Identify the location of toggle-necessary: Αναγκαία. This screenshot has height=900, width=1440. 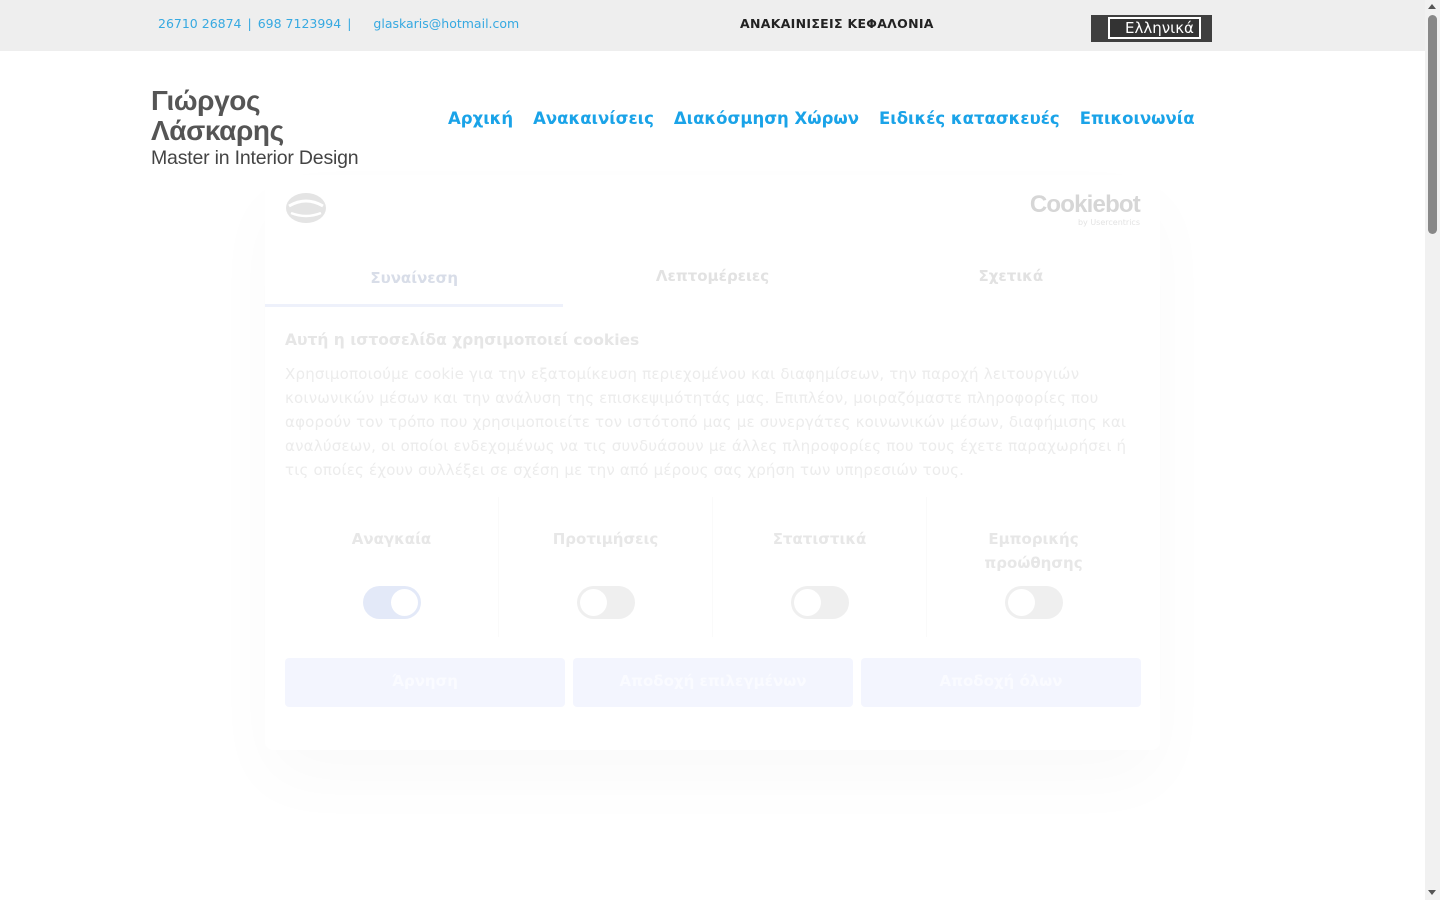
(391, 567).